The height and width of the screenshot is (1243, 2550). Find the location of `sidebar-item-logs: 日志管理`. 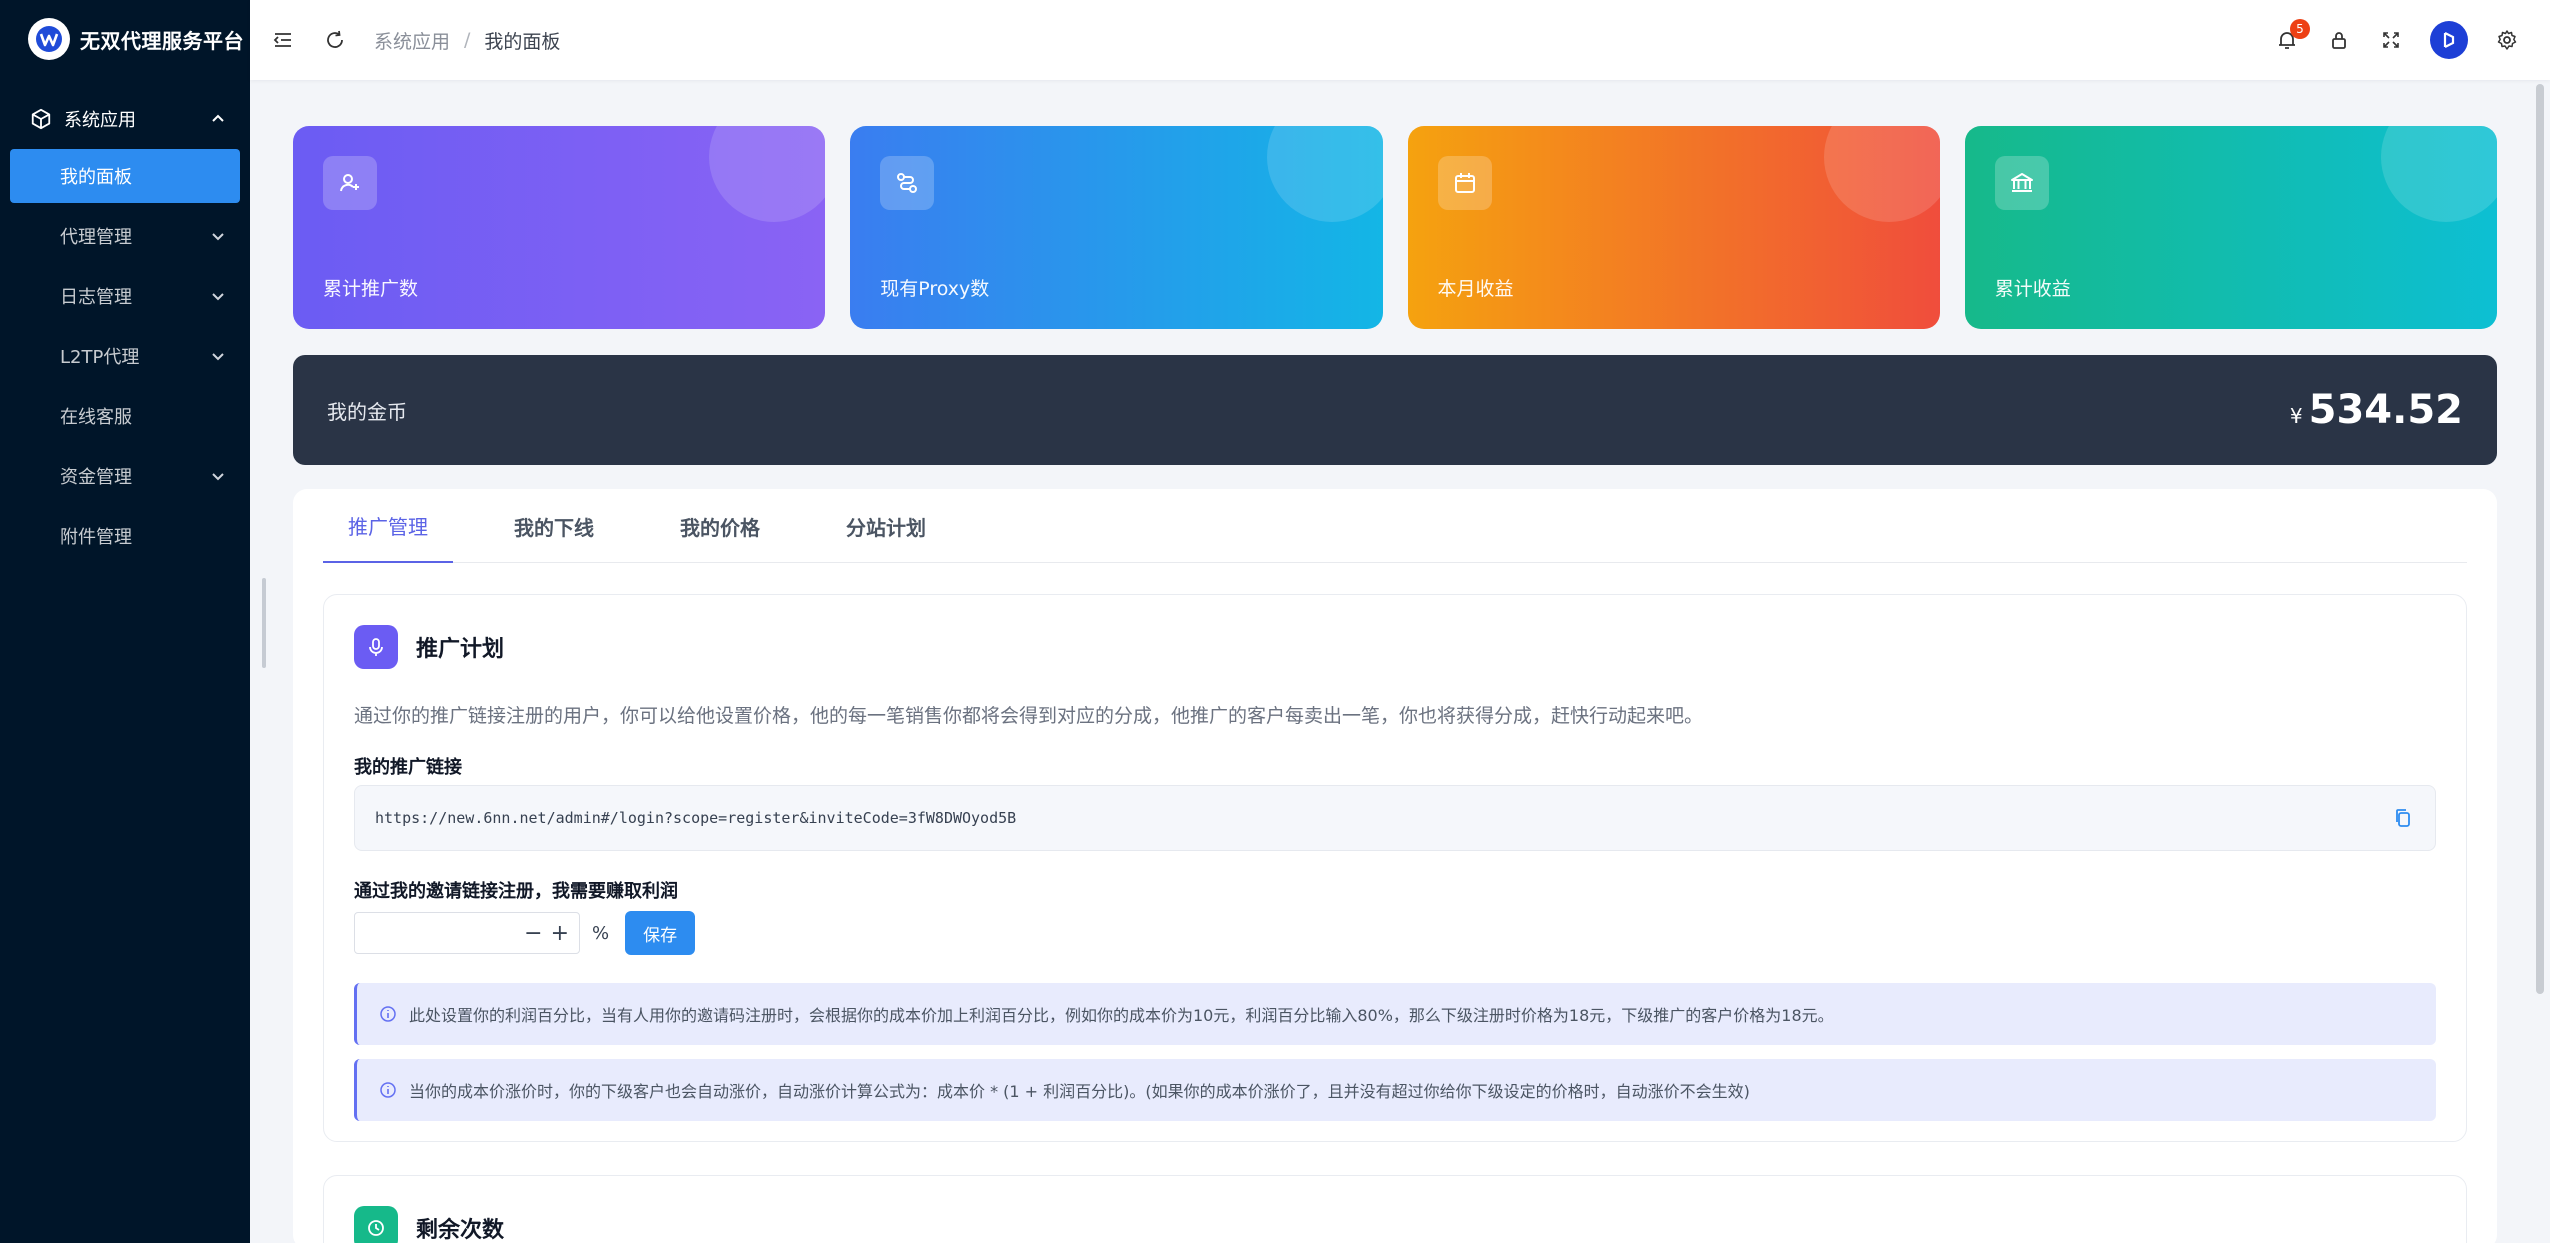

sidebar-item-logs: 日志管理 is located at coordinates (125, 296).